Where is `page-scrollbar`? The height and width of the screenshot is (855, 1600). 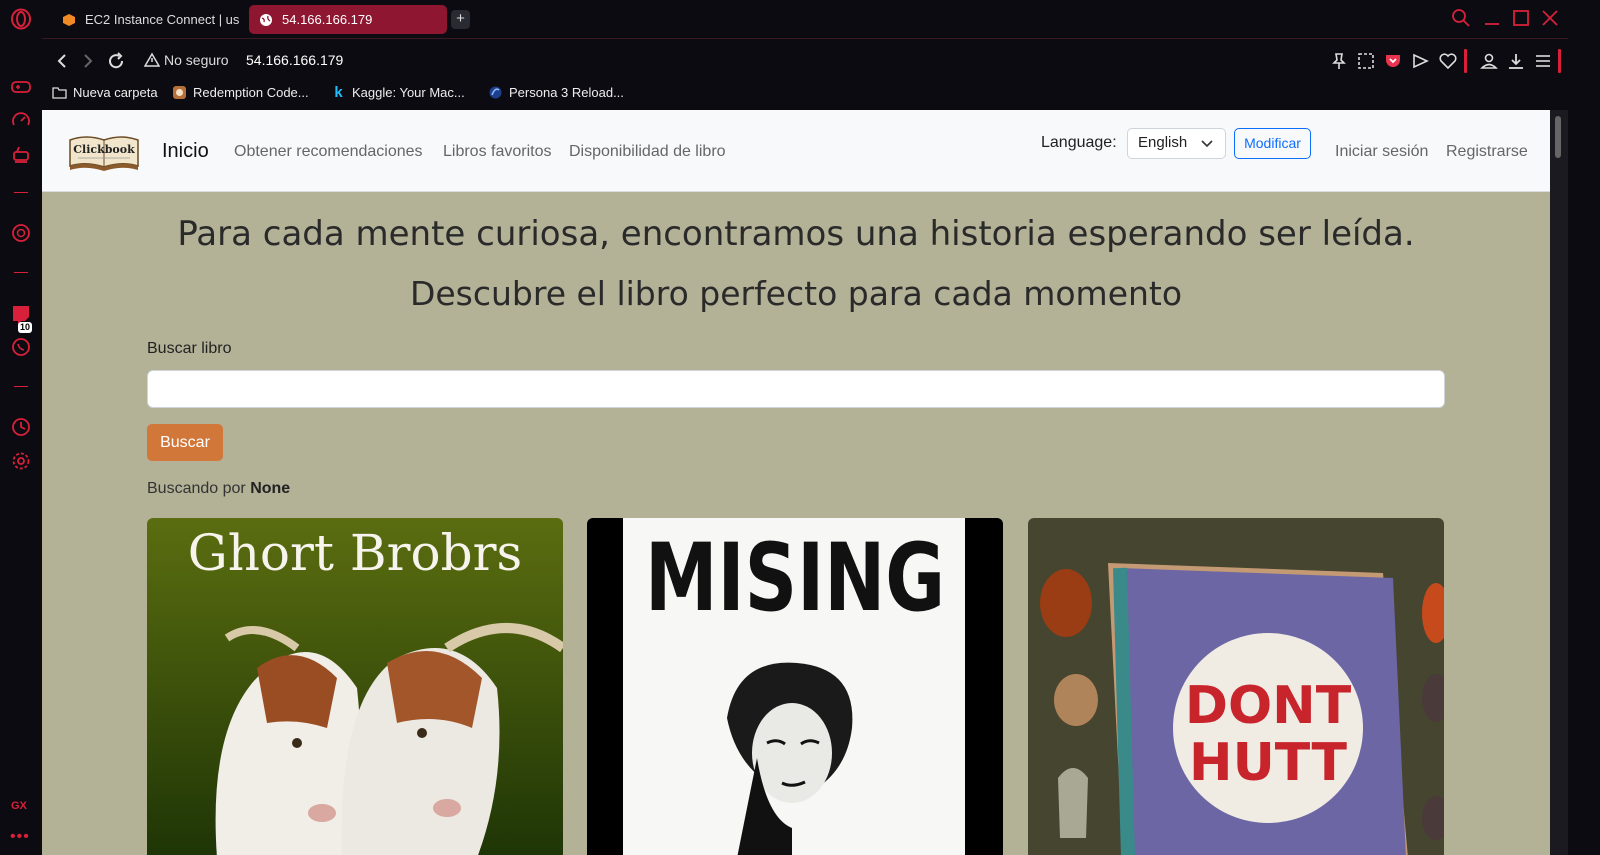
page-scrollbar is located at coordinates (1559, 482).